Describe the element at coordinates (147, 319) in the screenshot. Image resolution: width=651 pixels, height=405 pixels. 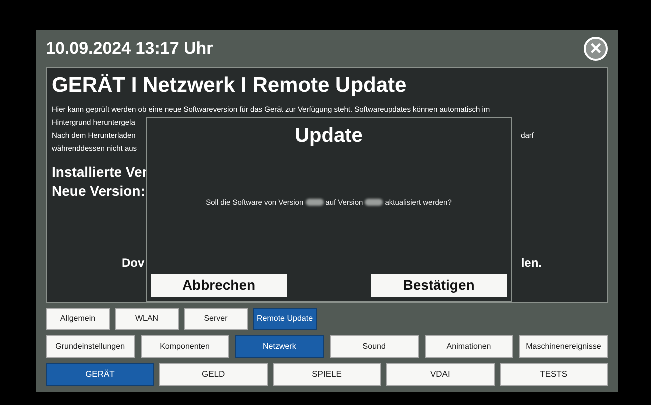
I see `tab: WLAN` at that location.